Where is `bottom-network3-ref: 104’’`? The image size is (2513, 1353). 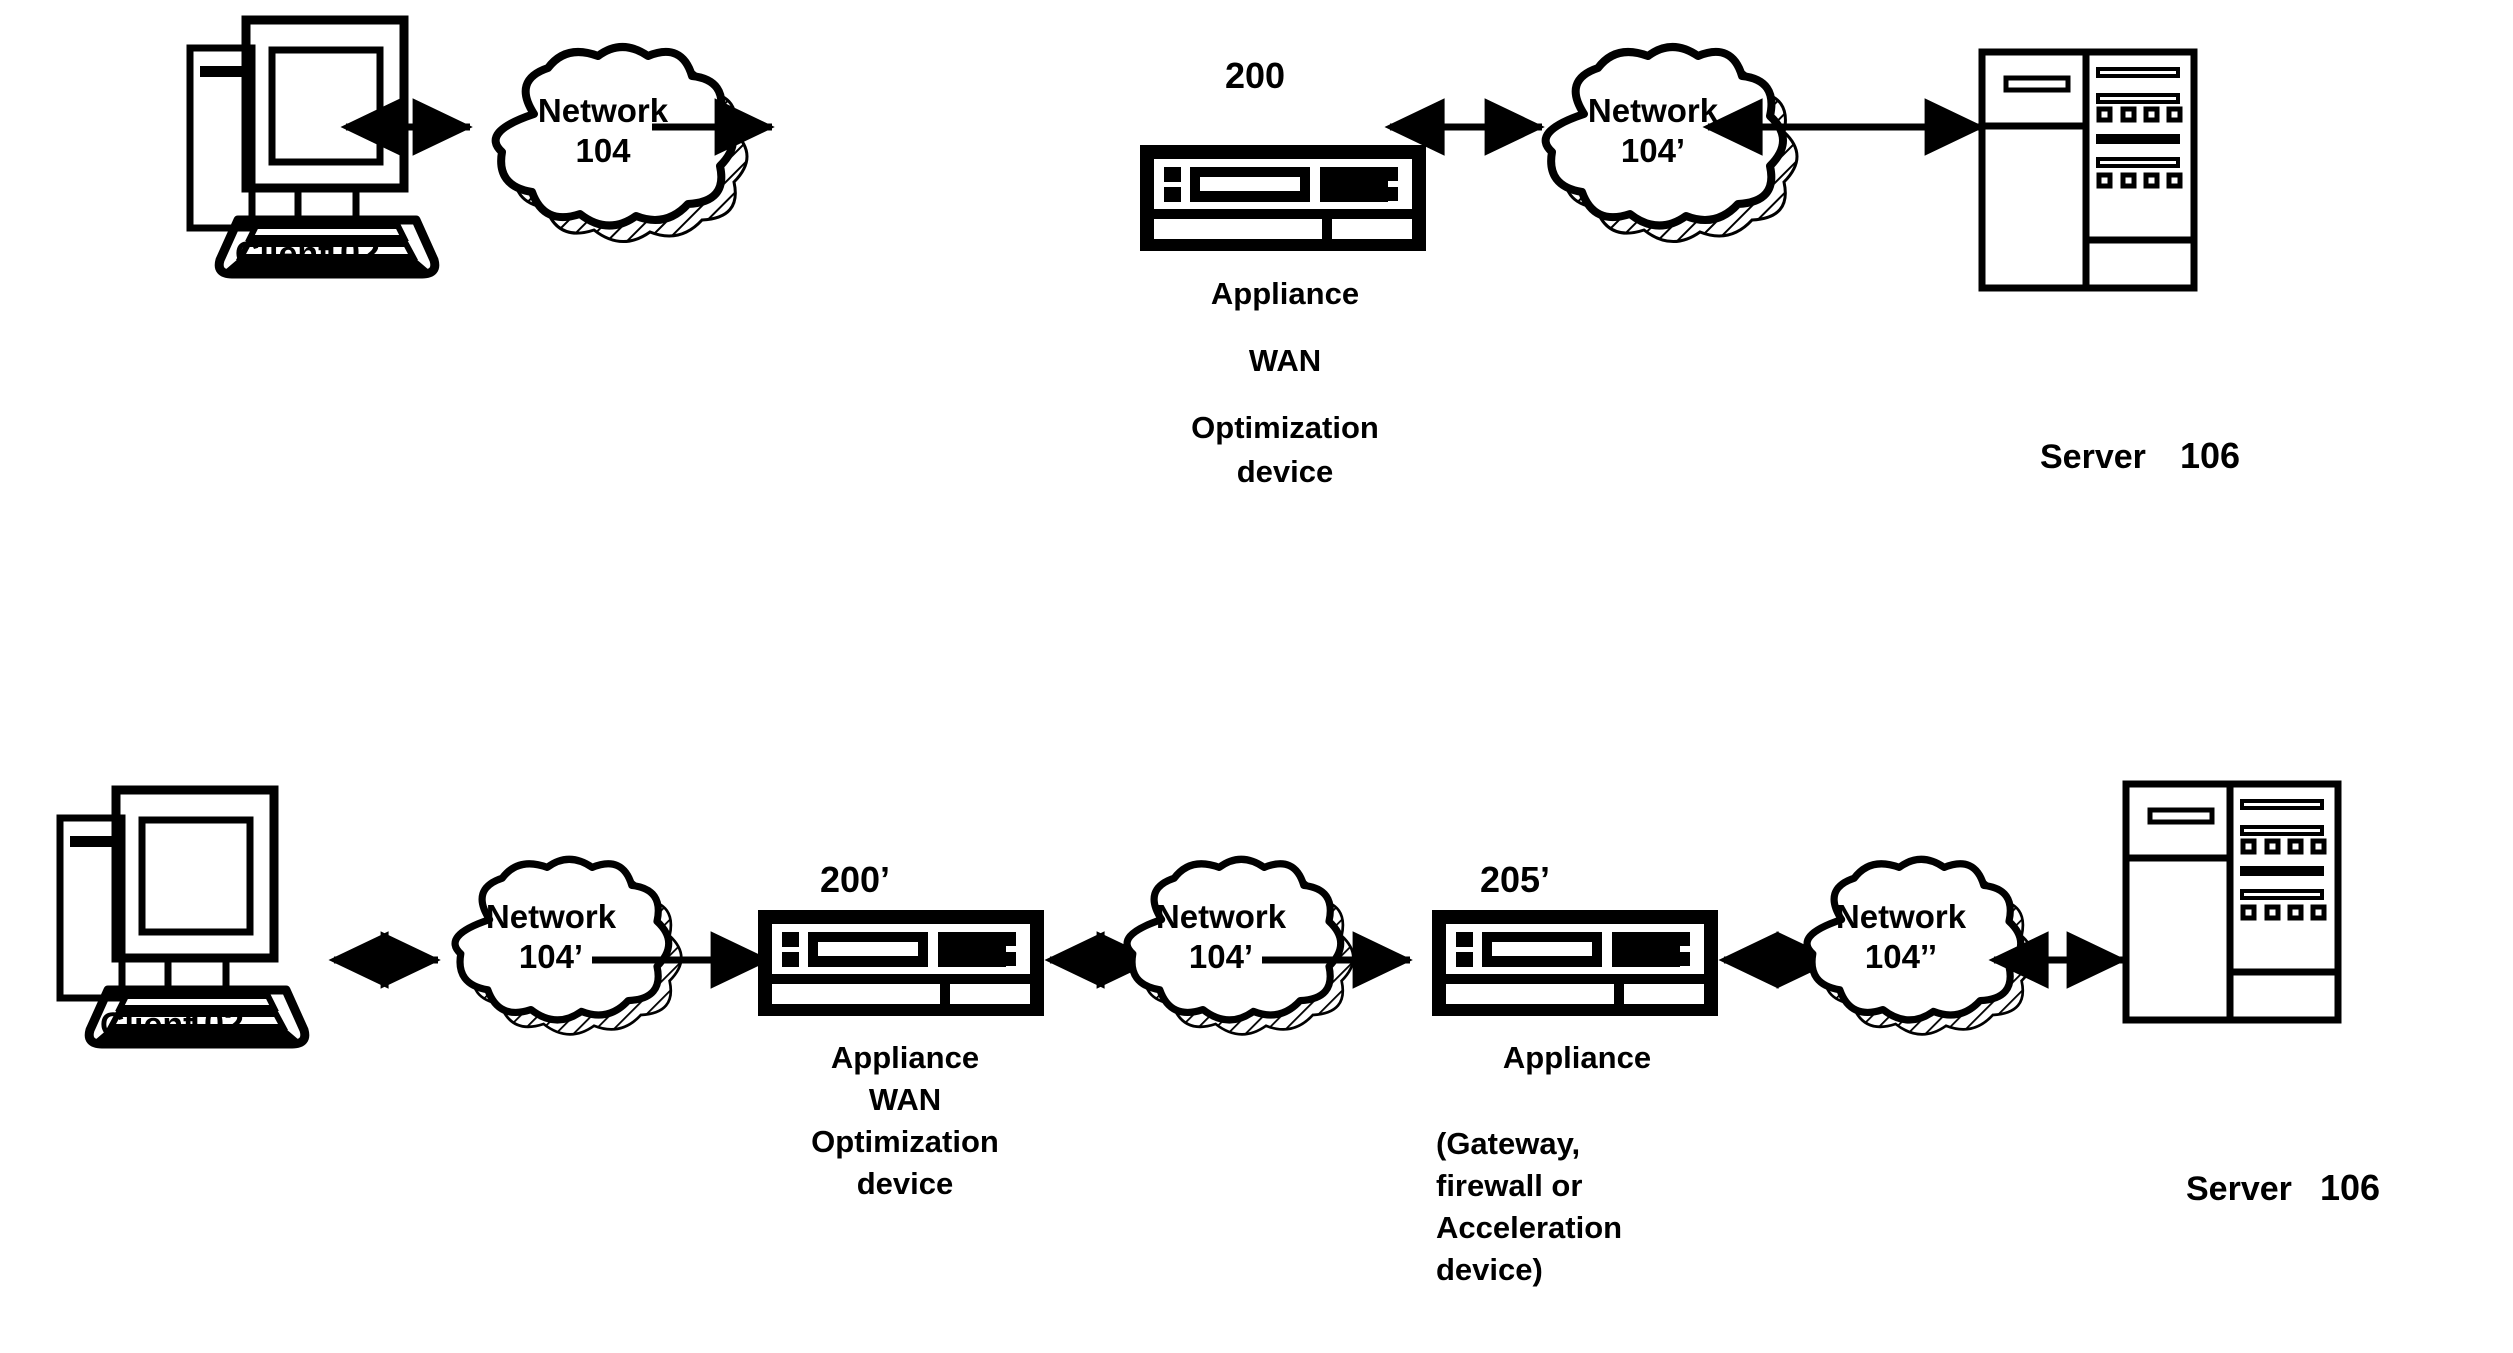 bottom-network3-ref: 104’’ is located at coordinates (1901, 956).